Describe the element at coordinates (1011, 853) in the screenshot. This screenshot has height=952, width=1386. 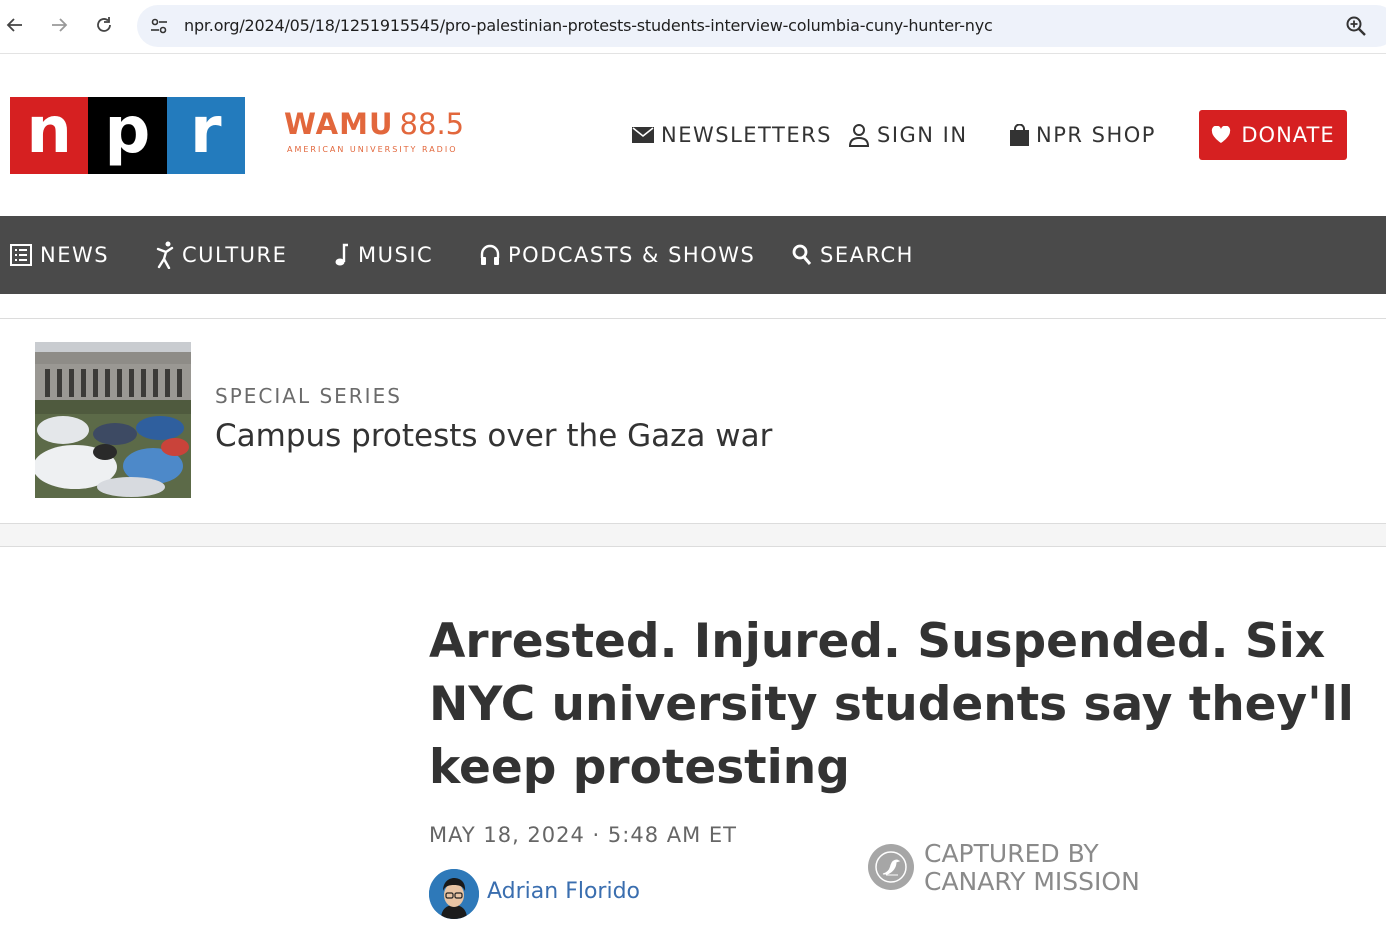
I see `stamp-line-1: CAPTURED BY` at that location.